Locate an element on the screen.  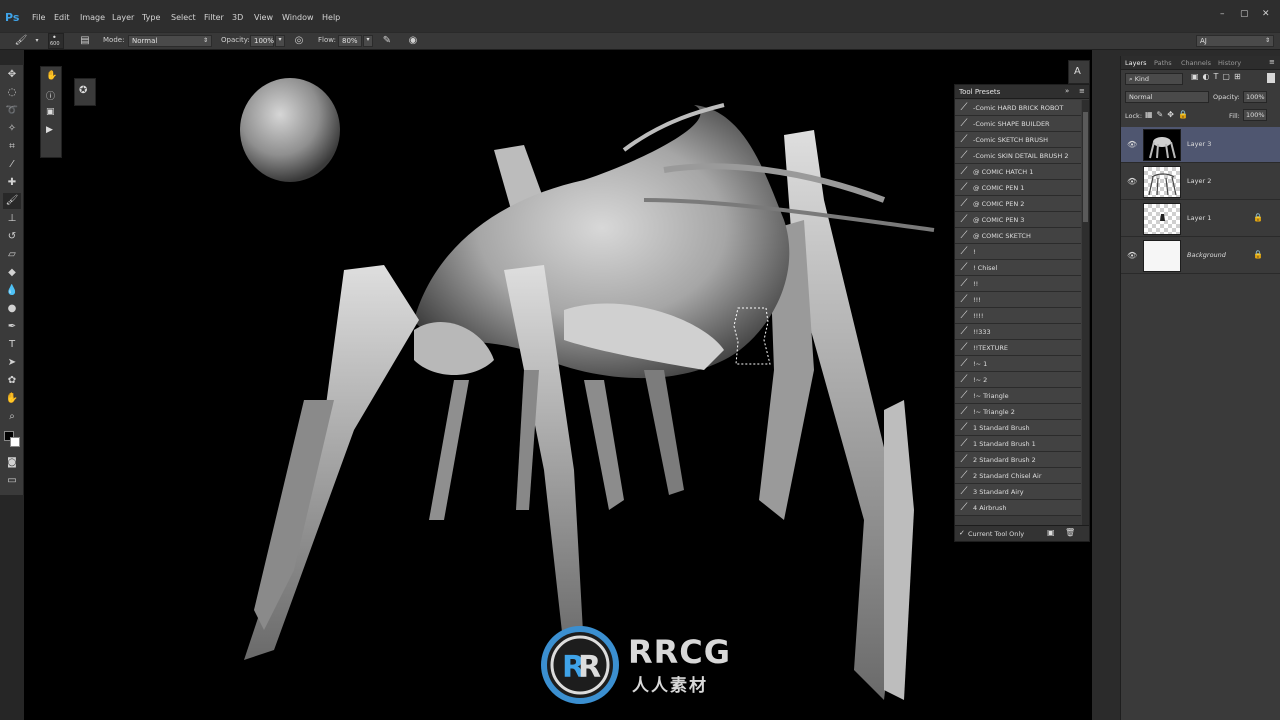
menu-help: Help is located at coordinates (331, 17).